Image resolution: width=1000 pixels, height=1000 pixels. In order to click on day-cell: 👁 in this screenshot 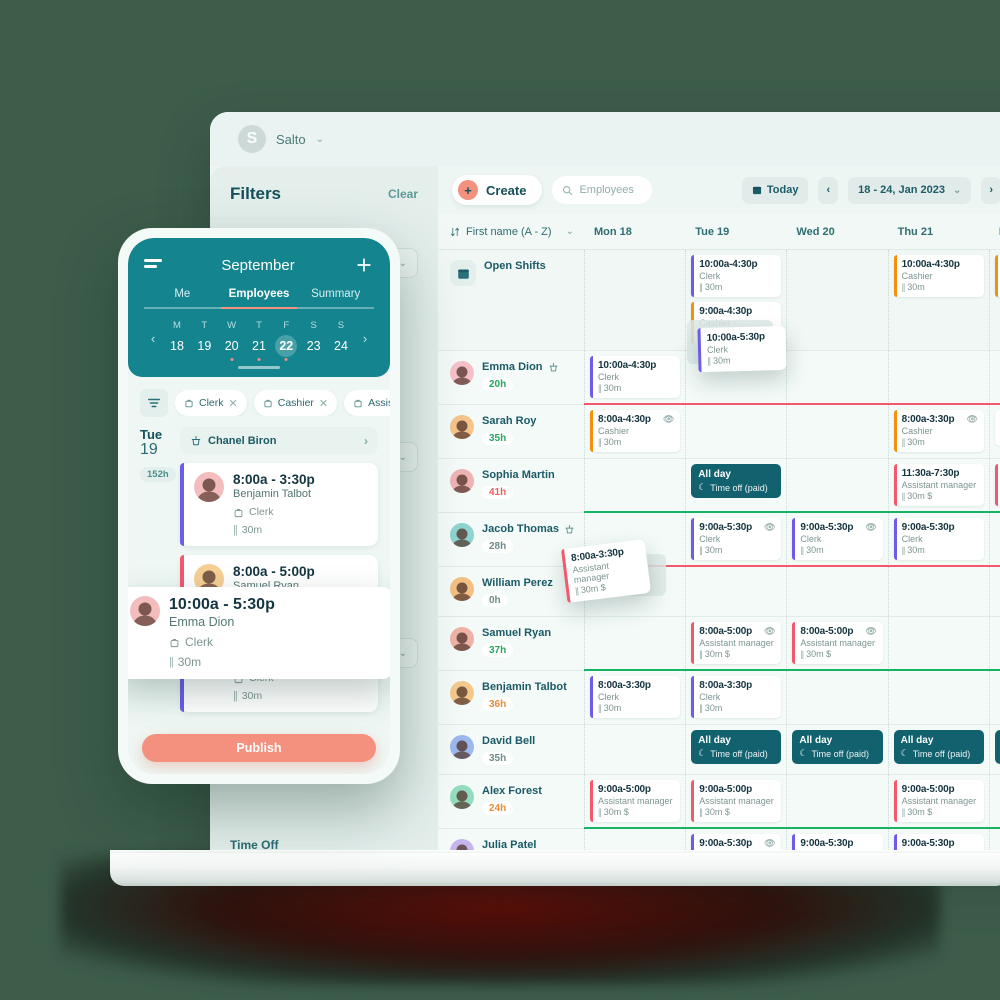, I will do `click(994, 431)`.